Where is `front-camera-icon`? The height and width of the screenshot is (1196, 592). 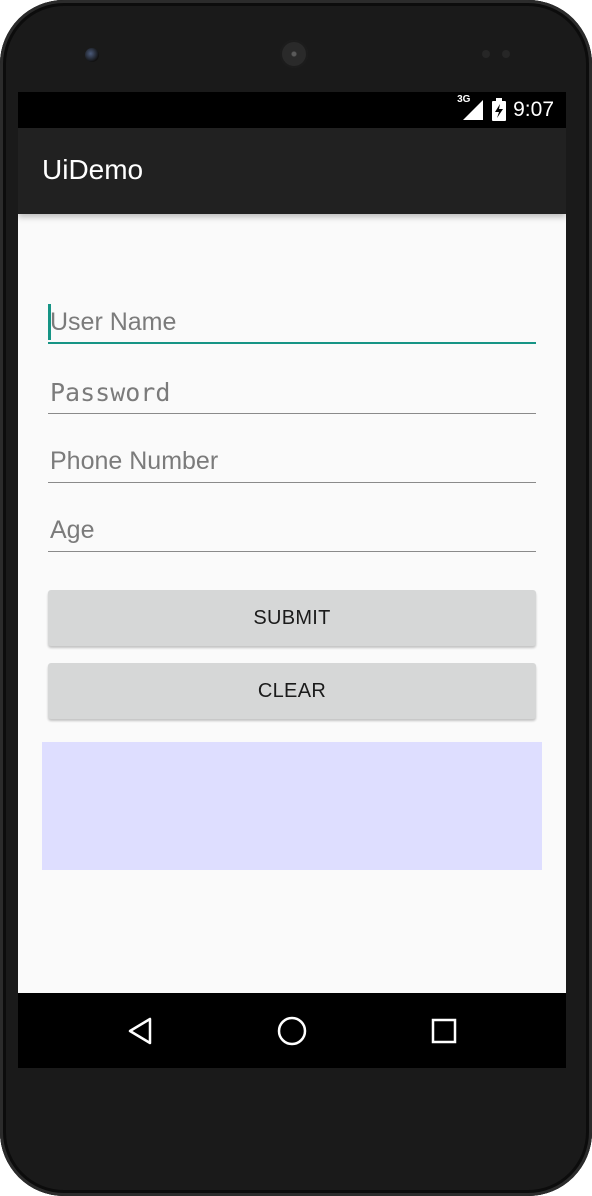 front-camera-icon is located at coordinates (92, 55).